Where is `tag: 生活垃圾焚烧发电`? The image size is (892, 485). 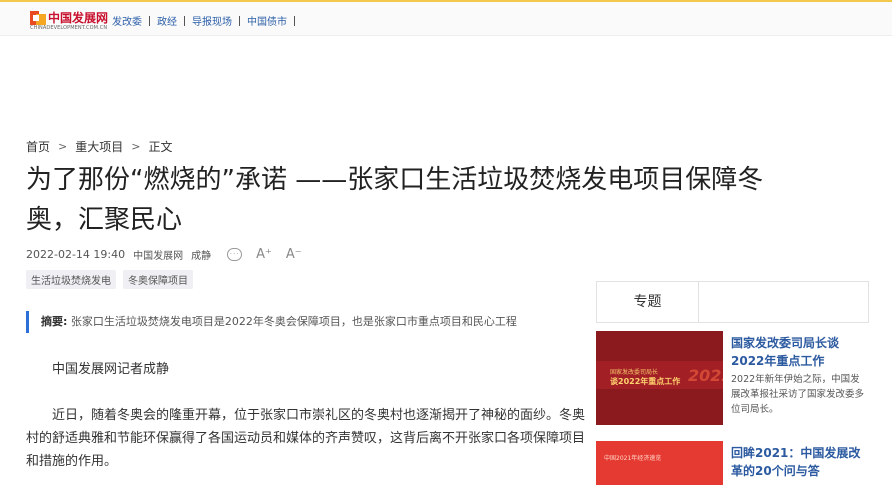
tag: 生活垃圾焚烧发电 is located at coordinates (71, 279).